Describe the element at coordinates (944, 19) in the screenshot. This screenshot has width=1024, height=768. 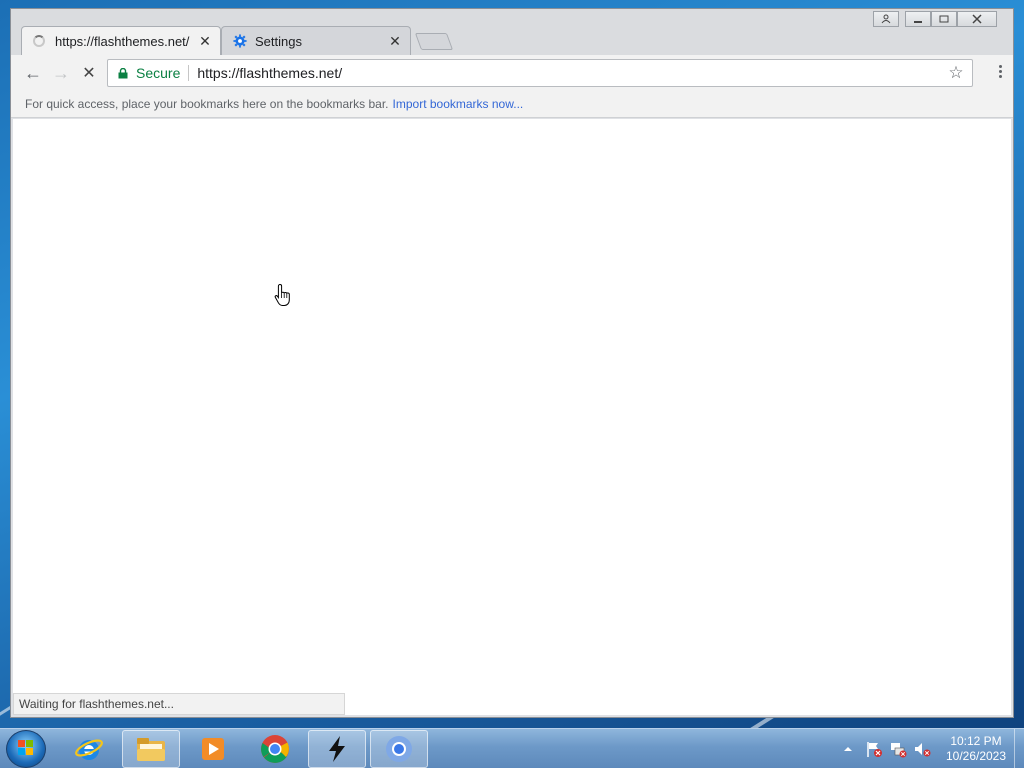
I see `restore-button` at that location.